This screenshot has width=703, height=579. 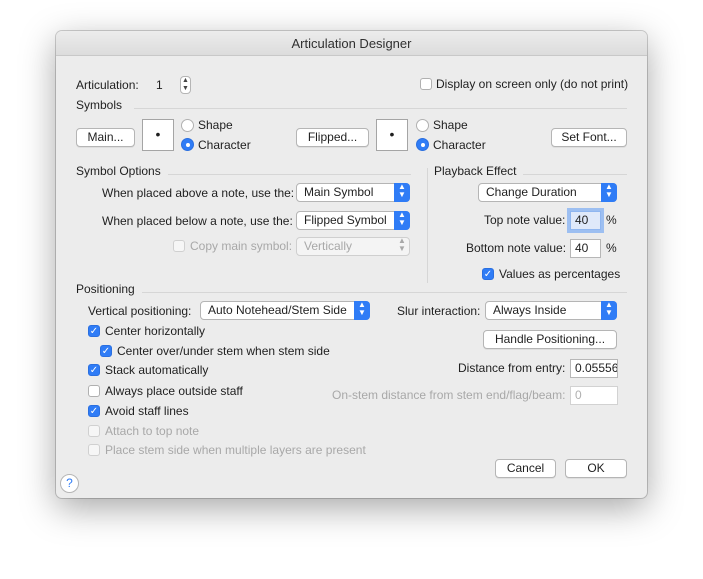 I want to click on distance-entry-label: Distance from entry:, so click(x=512, y=368).